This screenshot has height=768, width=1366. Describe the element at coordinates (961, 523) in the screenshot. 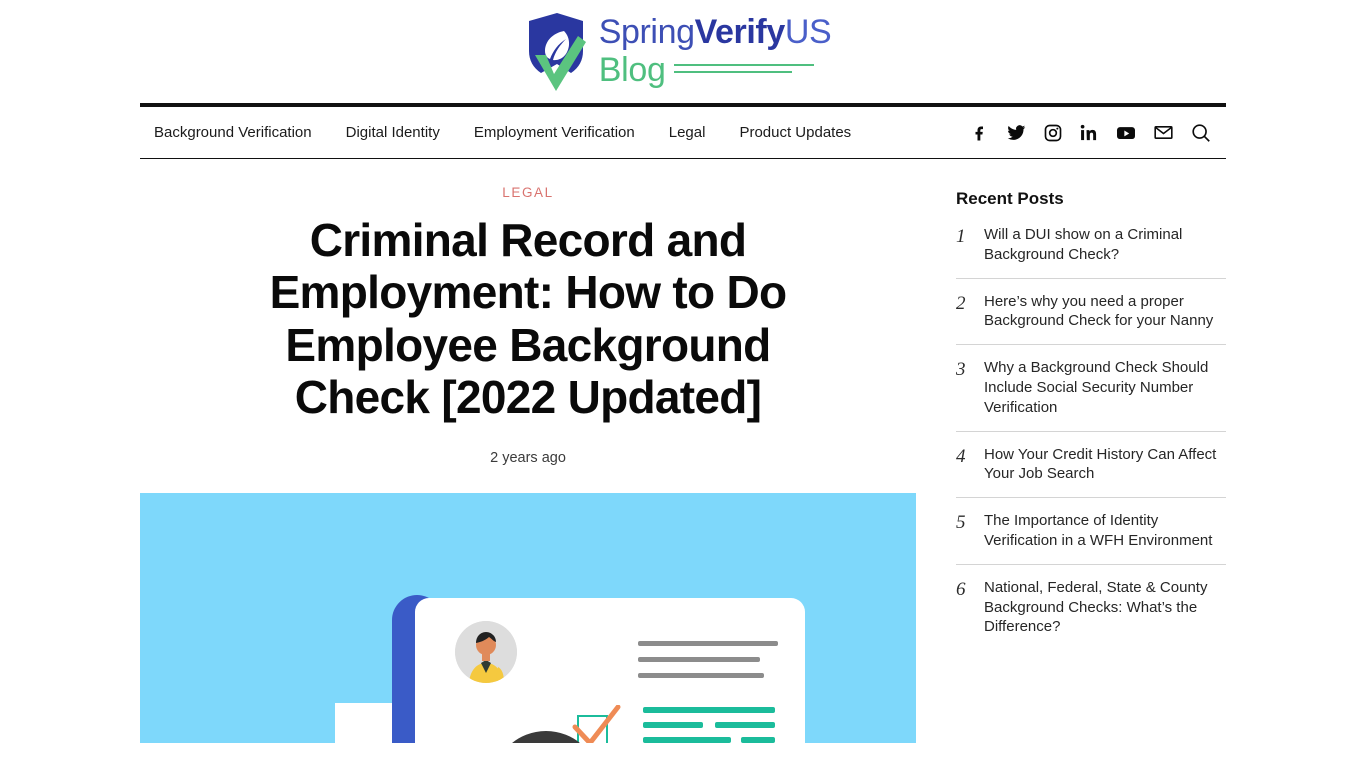

I see `recent-post-number: 5` at that location.